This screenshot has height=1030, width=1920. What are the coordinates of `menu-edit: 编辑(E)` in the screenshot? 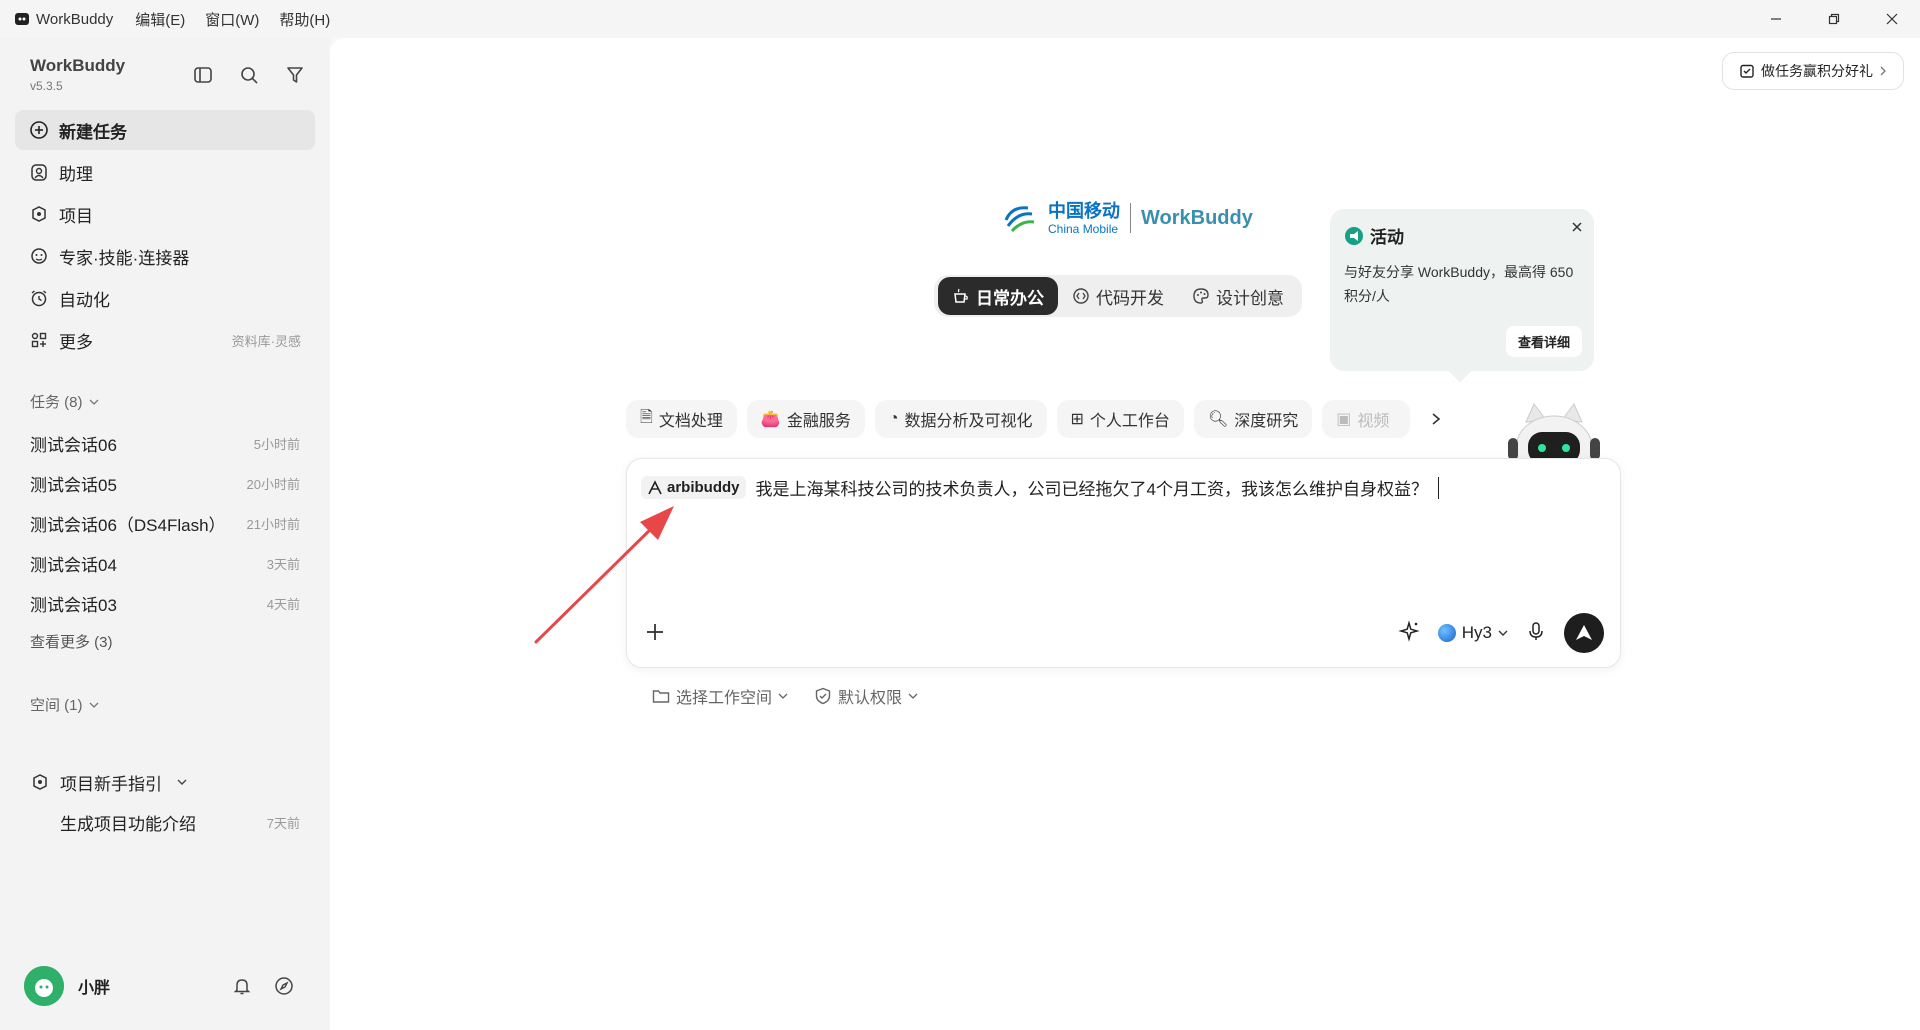 It's located at (160, 19).